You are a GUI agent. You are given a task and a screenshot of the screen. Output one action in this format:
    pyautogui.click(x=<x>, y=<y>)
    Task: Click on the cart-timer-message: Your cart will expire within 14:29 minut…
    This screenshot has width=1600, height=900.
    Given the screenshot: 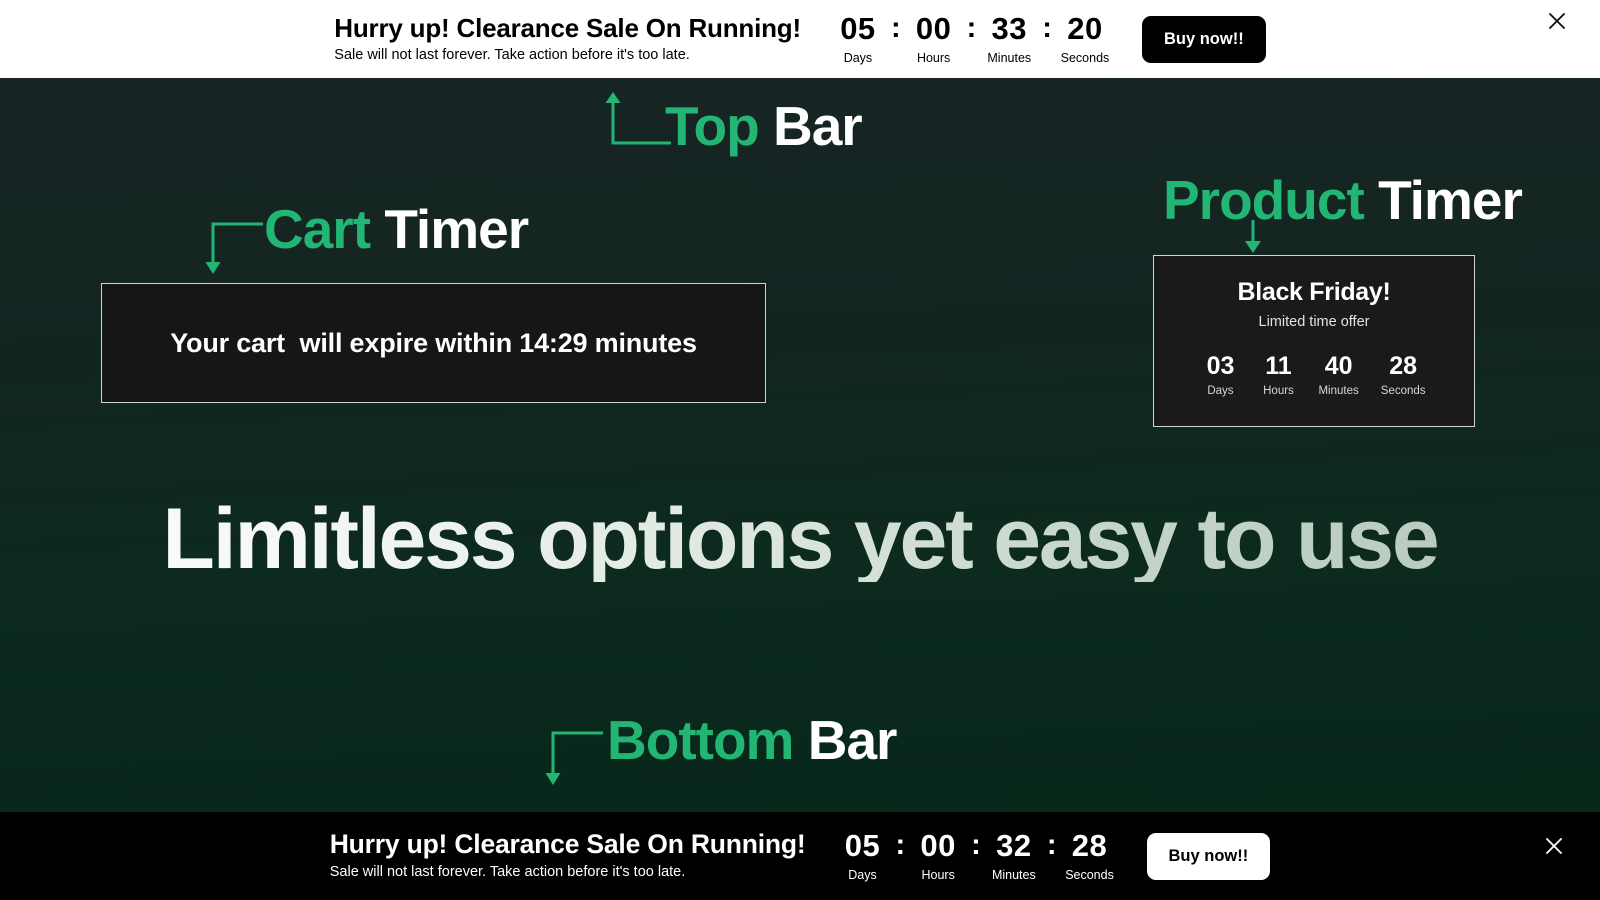 What is the action you would take?
    pyautogui.click(x=433, y=342)
    